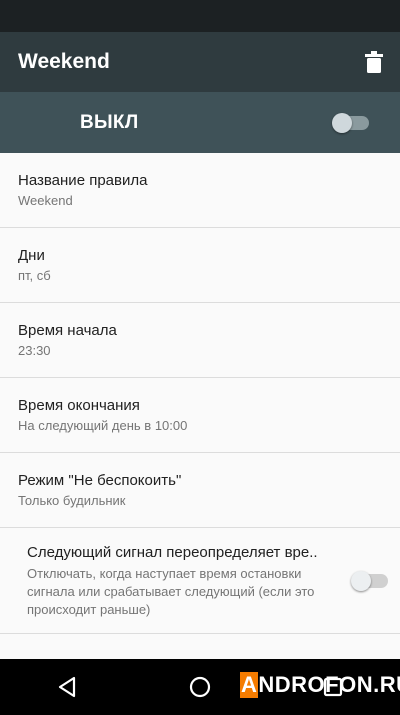 The height and width of the screenshot is (715, 400). I want to click on setting-value: пт, сб, so click(34, 275).